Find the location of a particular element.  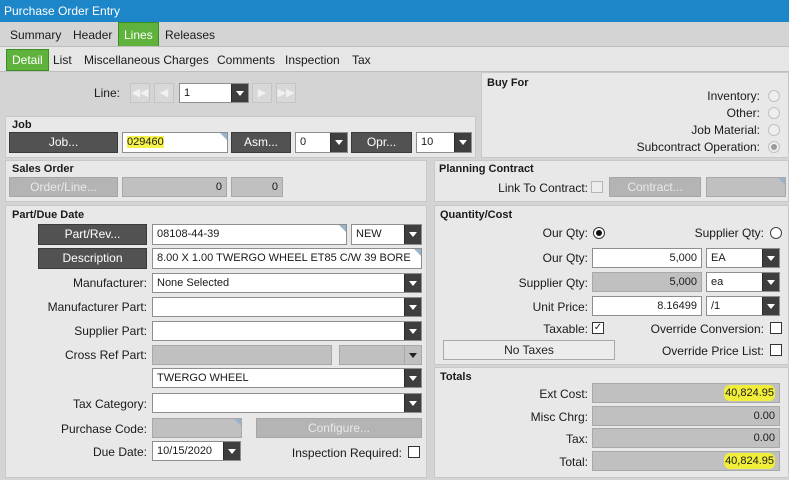

link-contract-checkbox is located at coordinates (597, 187).